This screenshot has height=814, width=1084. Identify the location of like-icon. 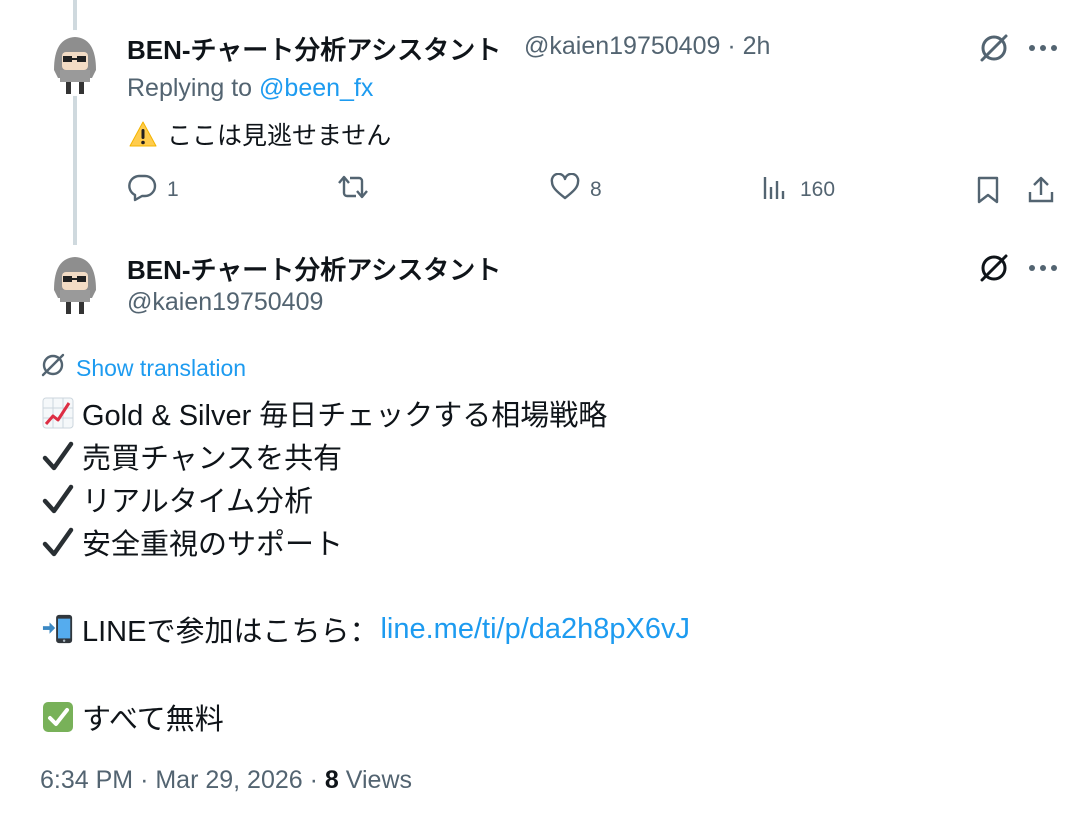
(565, 189).